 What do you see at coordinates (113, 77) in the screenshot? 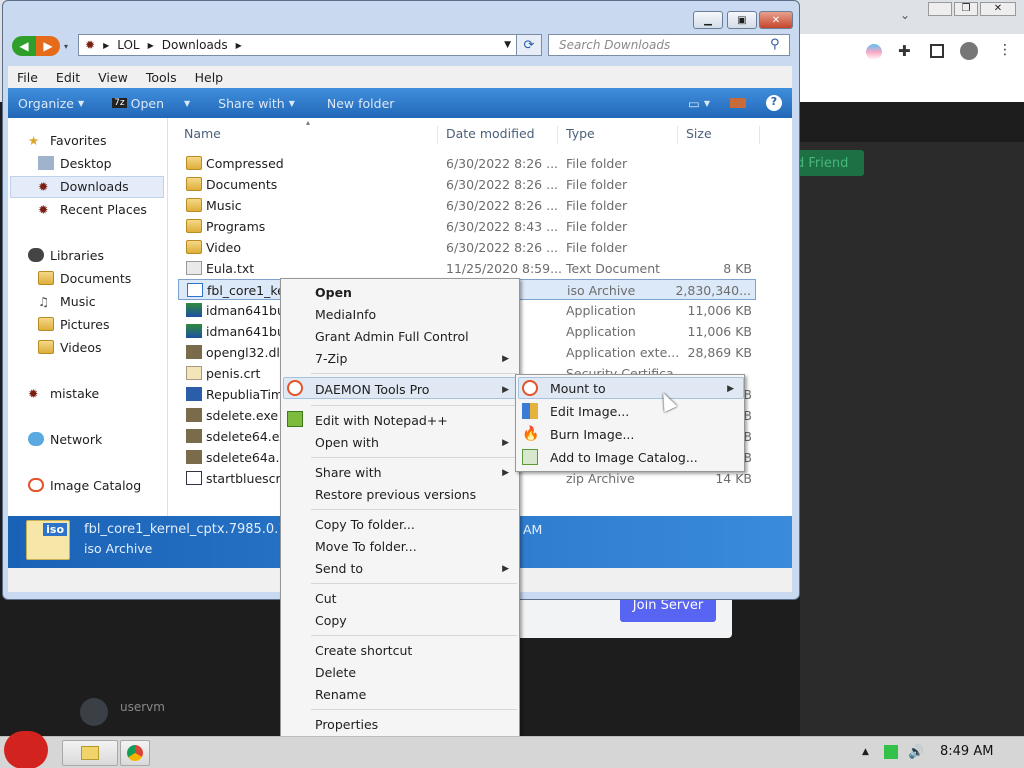
I see `menu-view: View` at bounding box center [113, 77].